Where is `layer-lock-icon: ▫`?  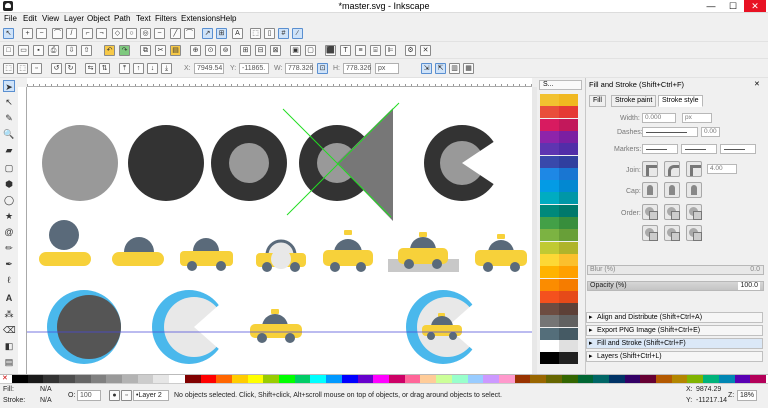
layer-lock-icon: ▫ is located at coordinates (126, 395).